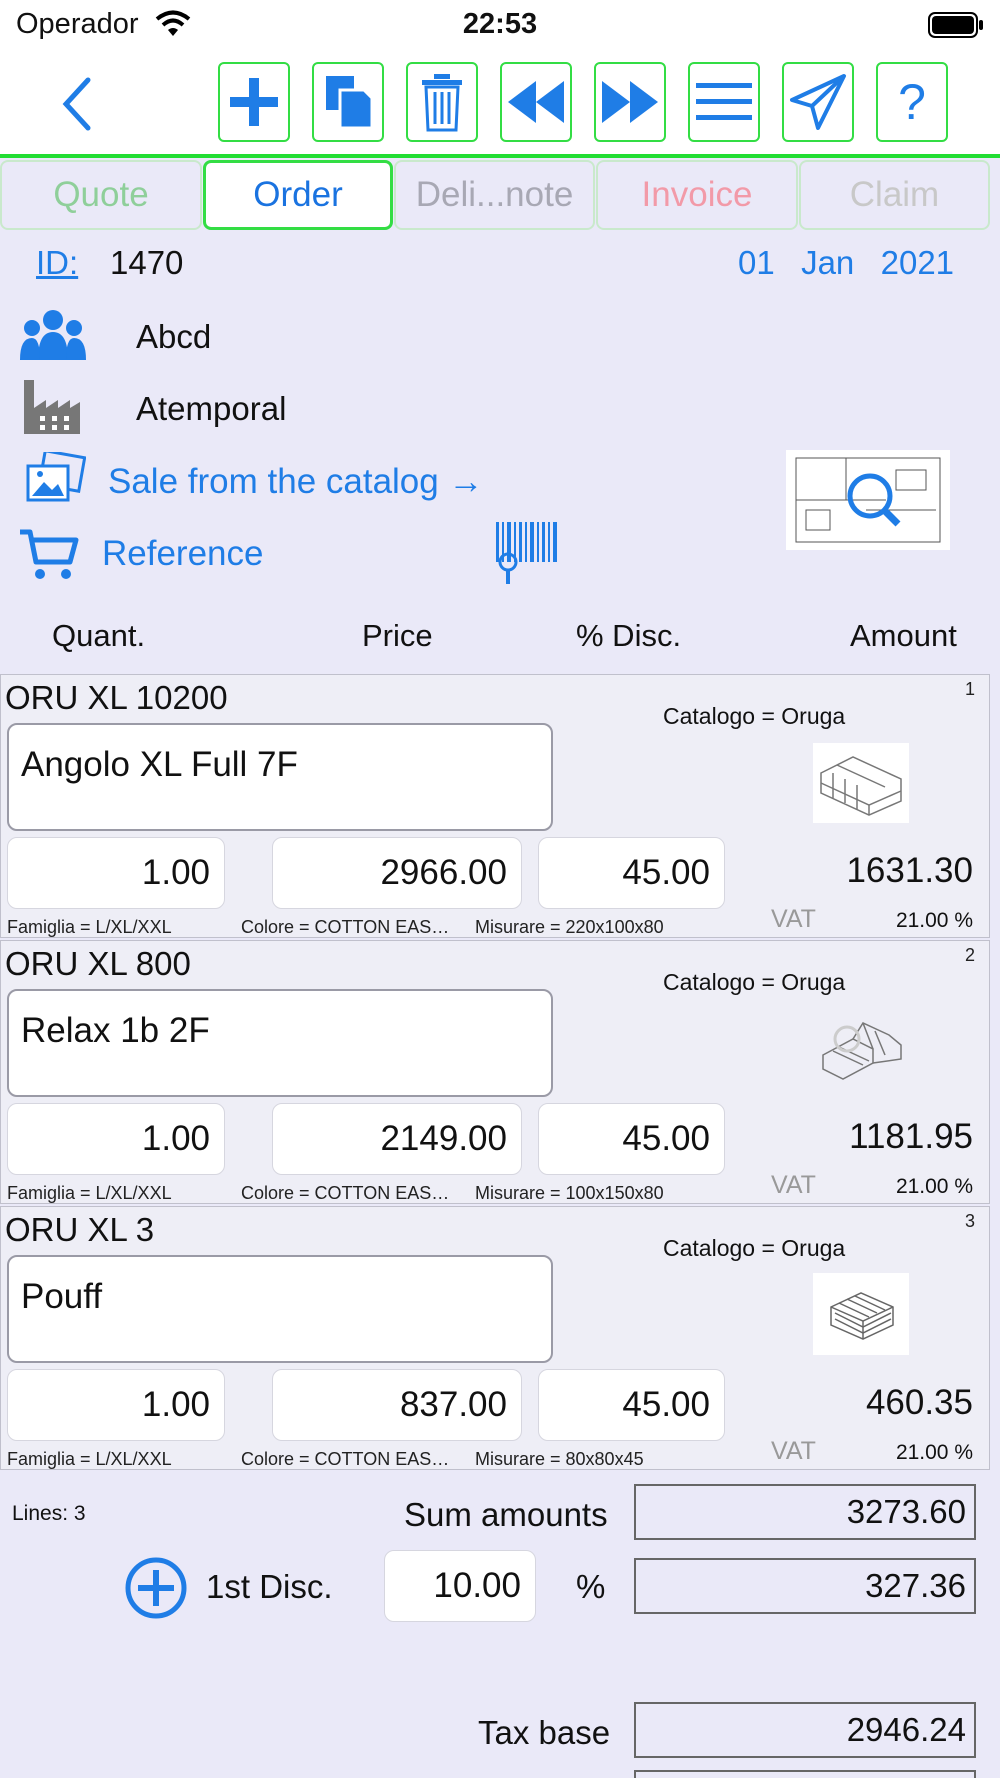  I want to click on line-number: 1, so click(970, 689).